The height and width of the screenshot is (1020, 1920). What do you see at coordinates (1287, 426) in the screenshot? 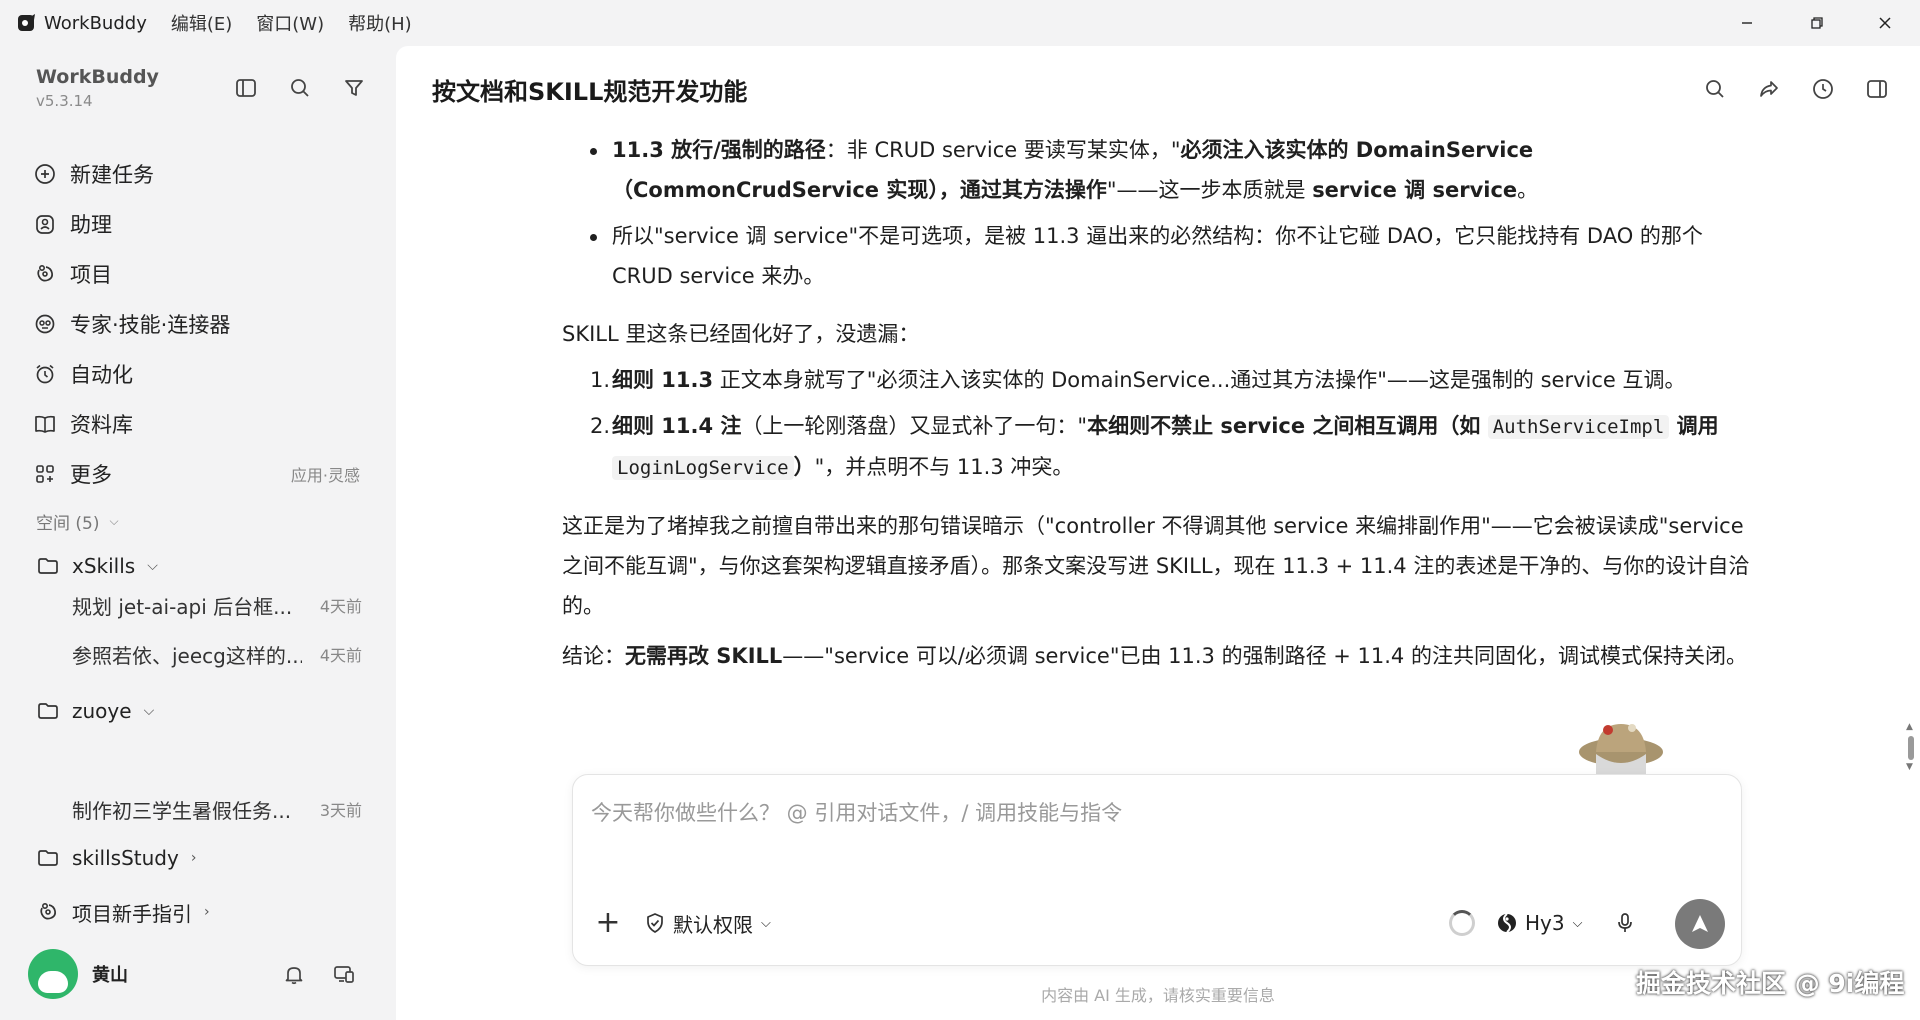
I see `text-bold: 本细则不禁止 service 之间相互调用（如` at bounding box center [1287, 426].